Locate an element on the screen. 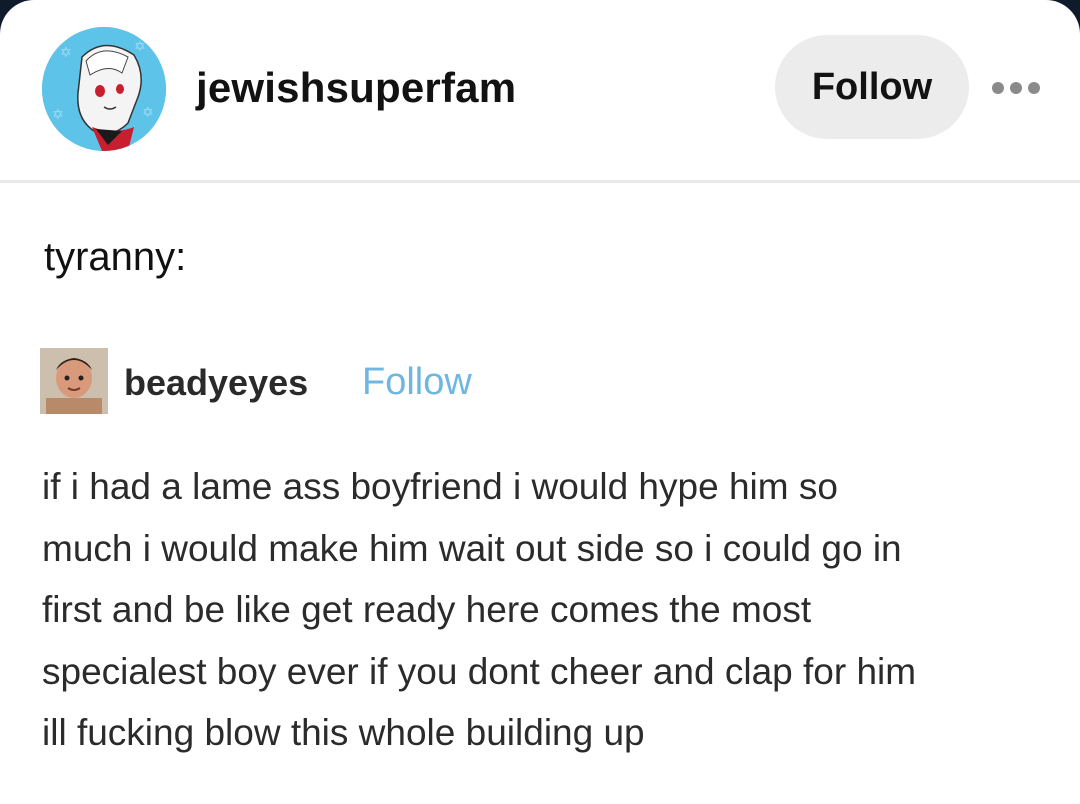  reblog-avatar is located at coordinates (74, 381).